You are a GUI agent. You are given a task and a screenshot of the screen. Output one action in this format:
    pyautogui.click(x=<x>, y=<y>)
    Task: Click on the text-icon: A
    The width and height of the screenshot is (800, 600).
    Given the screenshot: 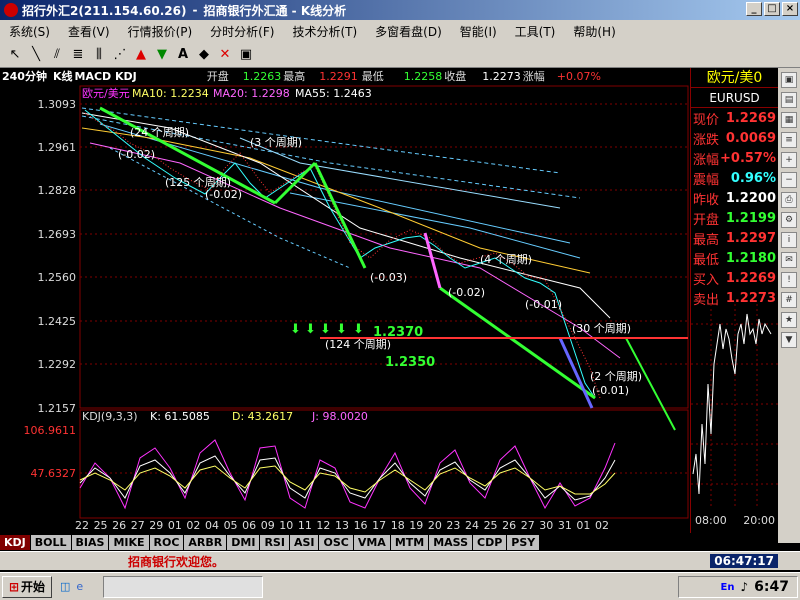 What is the action you would take?
    pyautogui.click(x=183, y=55)
    